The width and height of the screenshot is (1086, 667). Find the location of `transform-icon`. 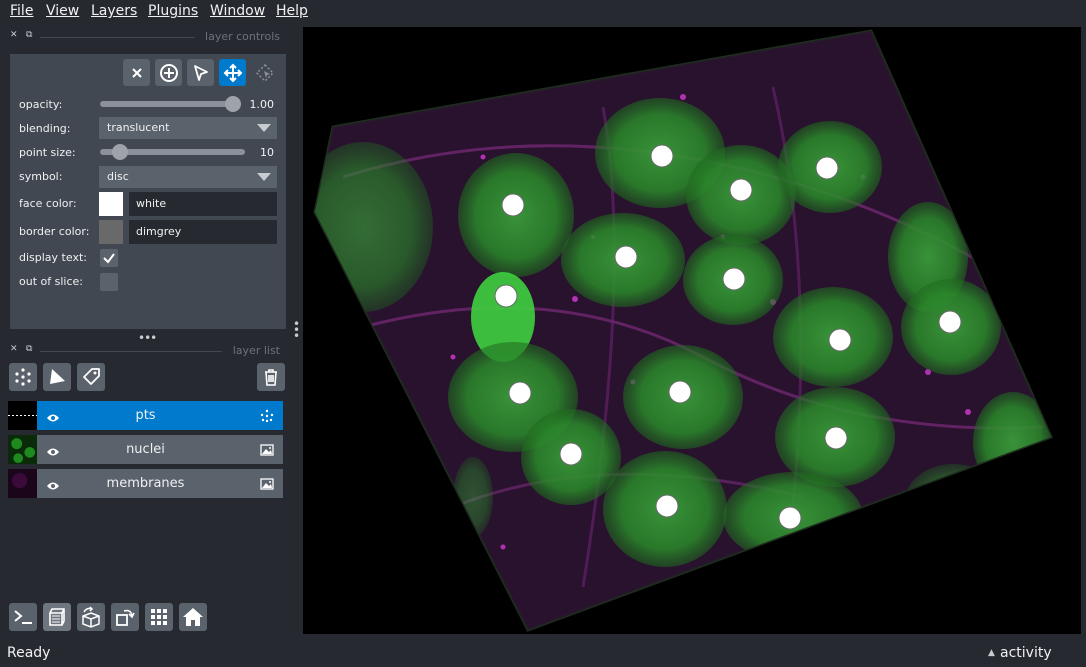

transform-icon is located at coordinates (264, 72).